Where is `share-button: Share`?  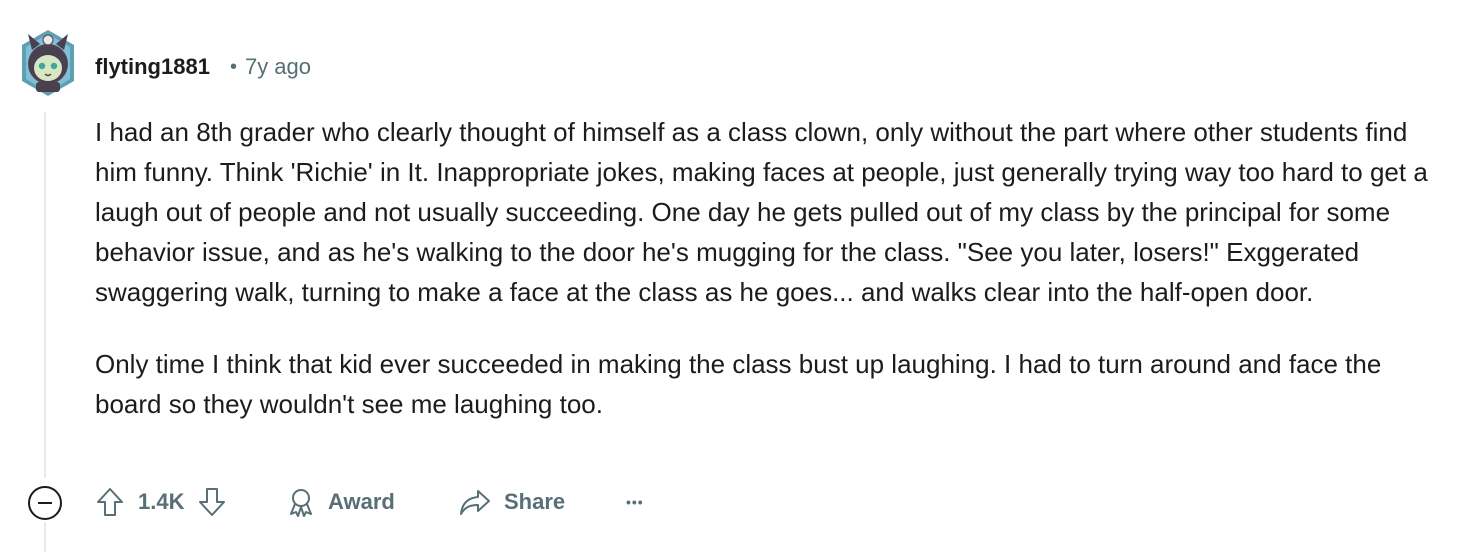
share-button: Share is located at coordinates (511, 502).